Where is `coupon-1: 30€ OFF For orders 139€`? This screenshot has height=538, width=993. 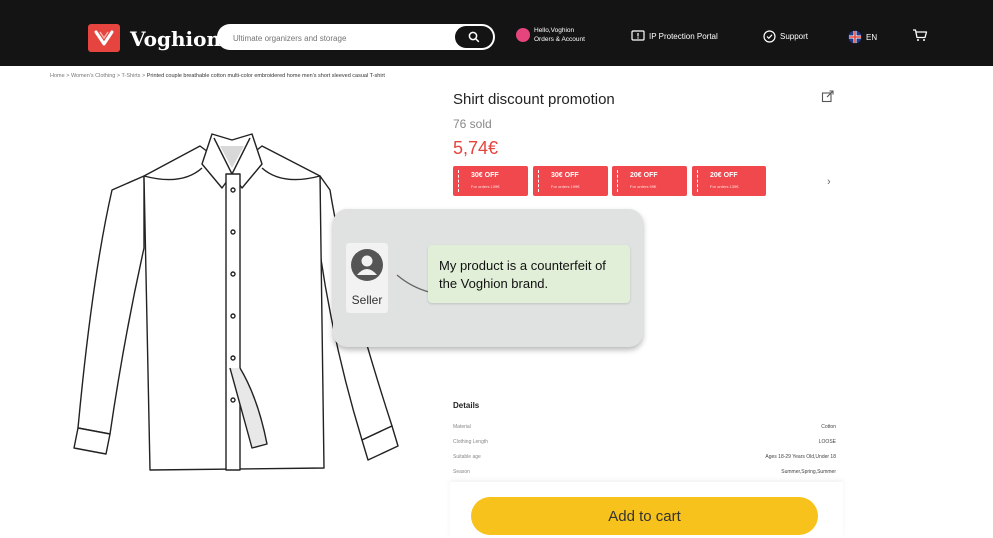
coupon-1: 30€ OFF For orders 139€ is located at coordinates (490, 181).